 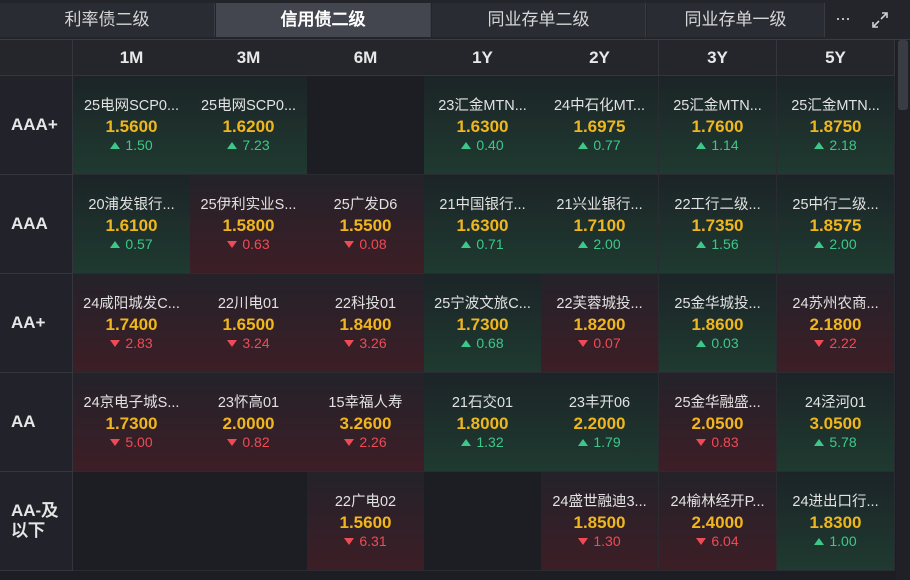 I want to click on bond-change-value: 6.31, so click(x=373, y=540).